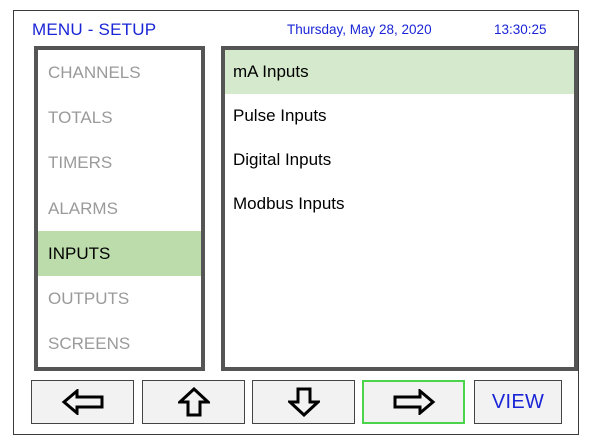  What do you see at coordinates (119, 117) in the screenshot?
I see `menu-item-totals: TOTALS` at bounding box center [119, 117].